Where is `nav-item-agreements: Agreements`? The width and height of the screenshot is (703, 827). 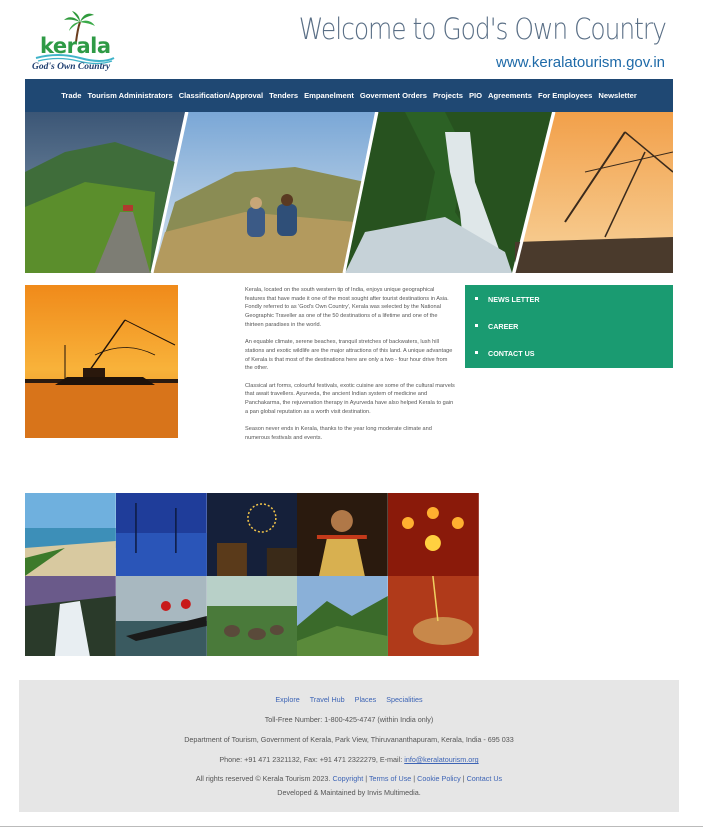
nav-item-agreements: Agreements is located at coordinates (510, 95).